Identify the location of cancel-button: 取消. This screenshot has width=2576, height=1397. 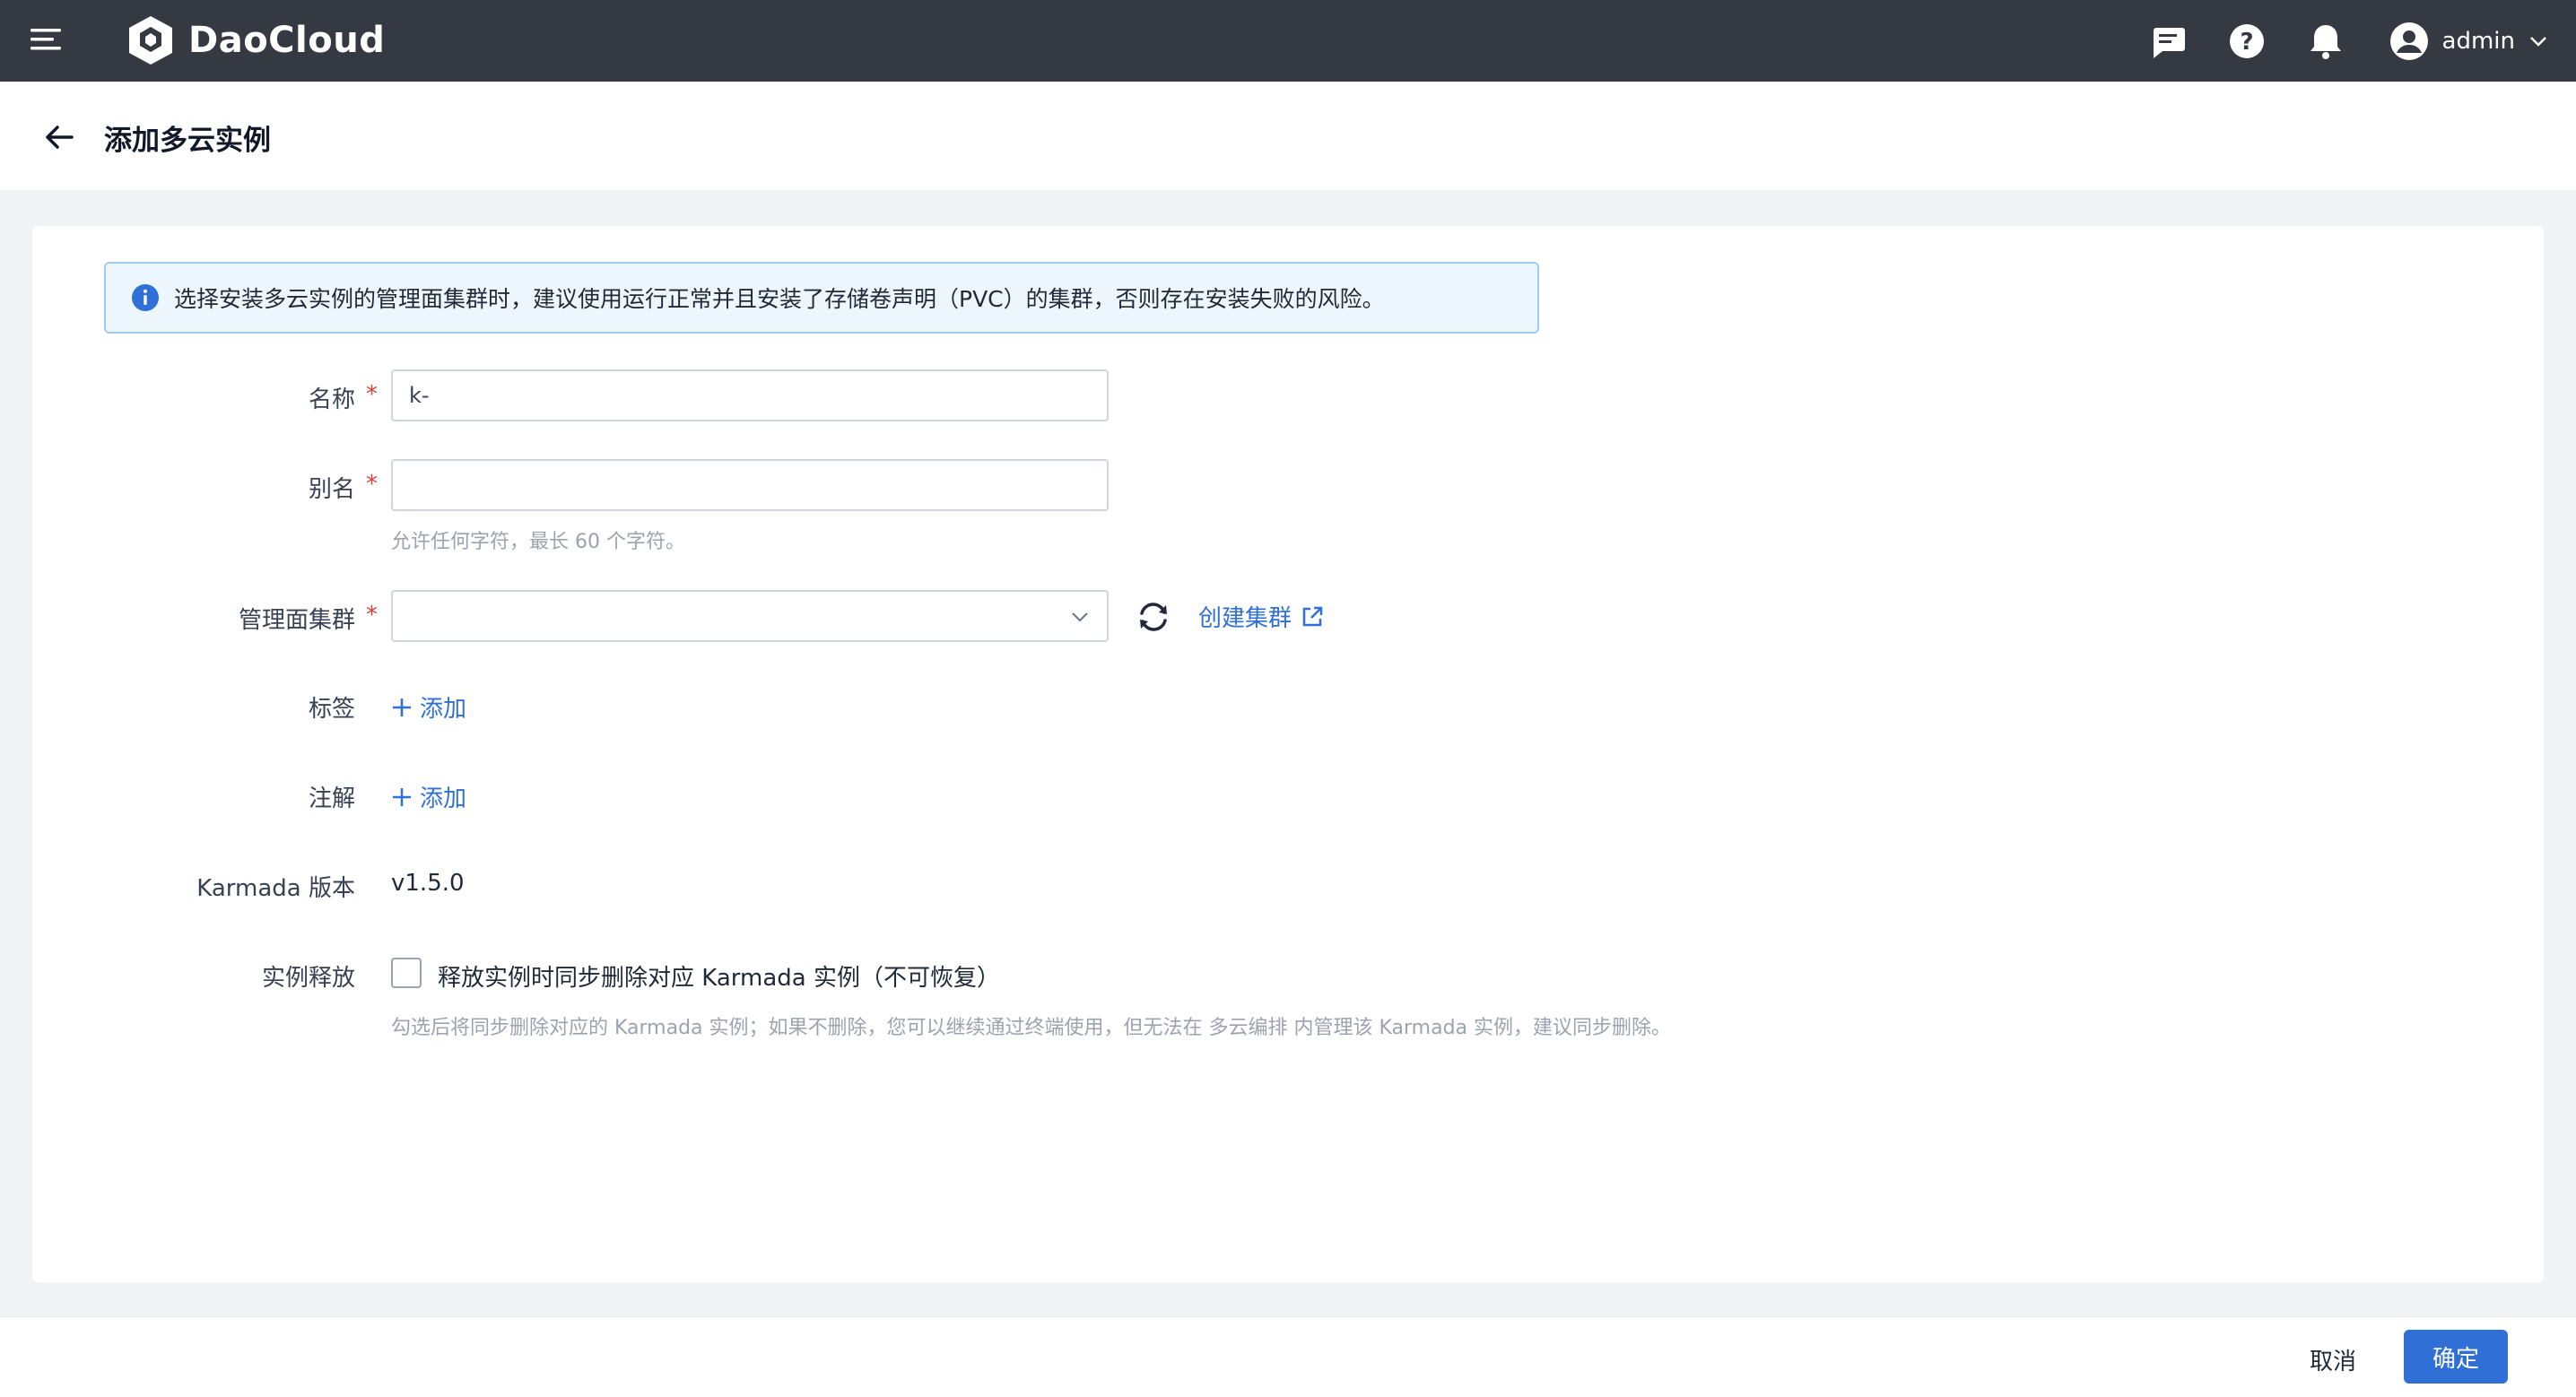
(2333, 1359).